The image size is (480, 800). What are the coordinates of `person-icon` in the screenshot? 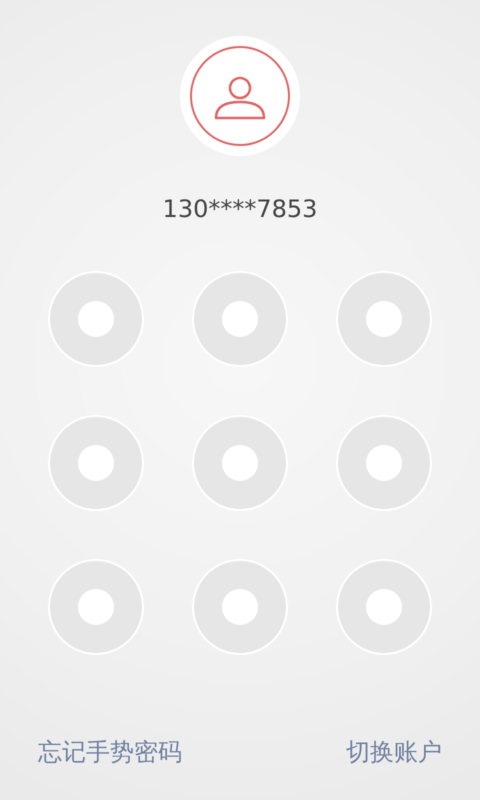 It's located at (240, 98).